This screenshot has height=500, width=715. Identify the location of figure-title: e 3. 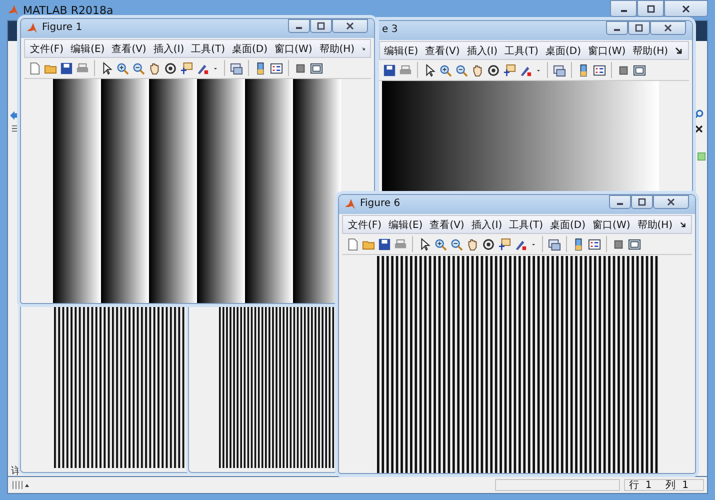
(390, 30).